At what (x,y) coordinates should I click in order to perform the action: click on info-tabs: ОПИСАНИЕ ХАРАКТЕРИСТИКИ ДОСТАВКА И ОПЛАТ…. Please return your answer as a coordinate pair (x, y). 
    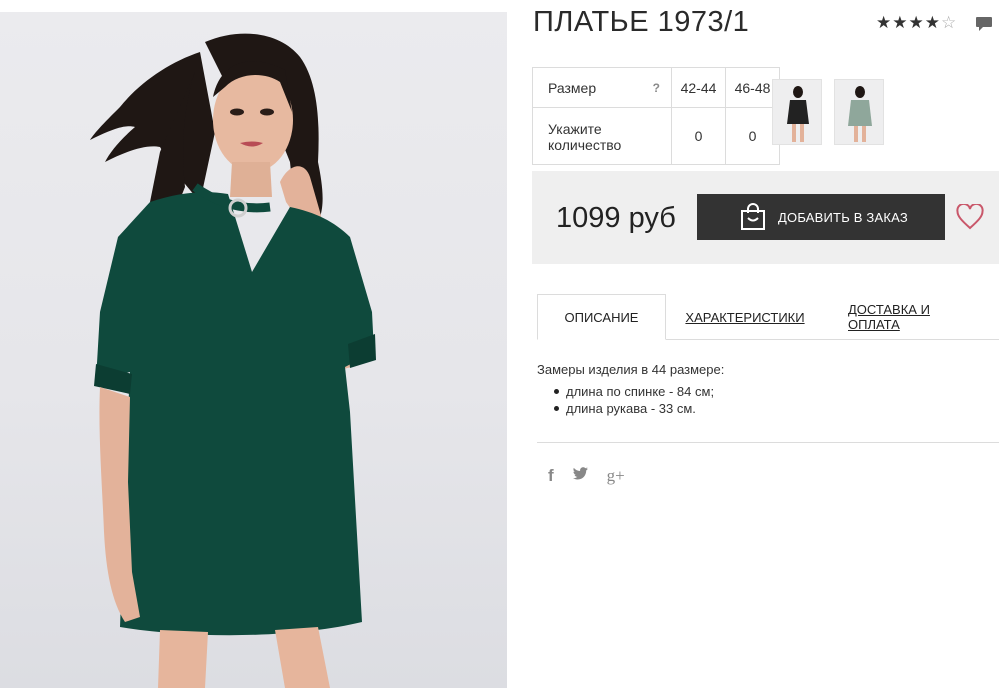
    Looking at the image, I should click on (768, 317).